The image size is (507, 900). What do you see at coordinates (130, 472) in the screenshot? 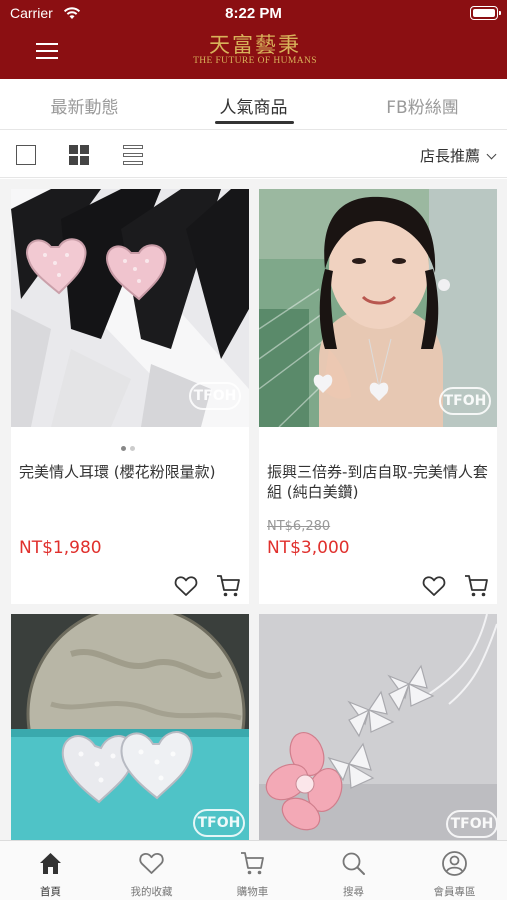
I see `product-name: 完美情人耳環 (櫻花粉限量款)` at bounding box center [130, 472].